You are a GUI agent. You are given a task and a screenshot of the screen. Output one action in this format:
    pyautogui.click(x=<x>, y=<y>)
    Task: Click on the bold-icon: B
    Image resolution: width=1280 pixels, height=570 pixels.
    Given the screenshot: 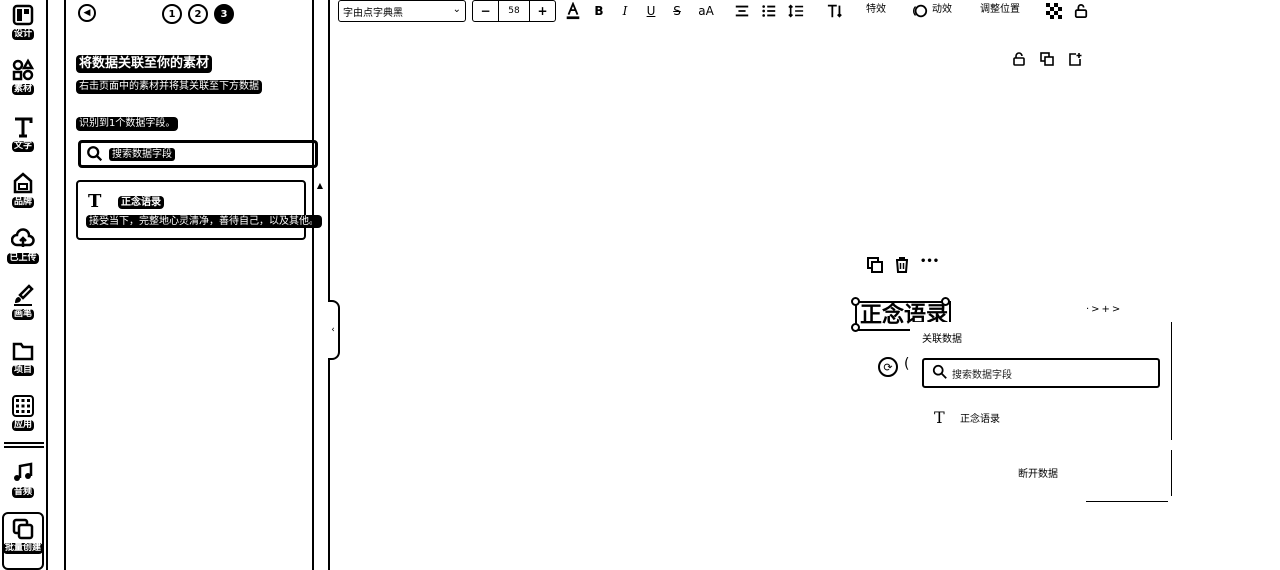 What is the action you would take?
    pyautogui.click(x=599, y=11)
    